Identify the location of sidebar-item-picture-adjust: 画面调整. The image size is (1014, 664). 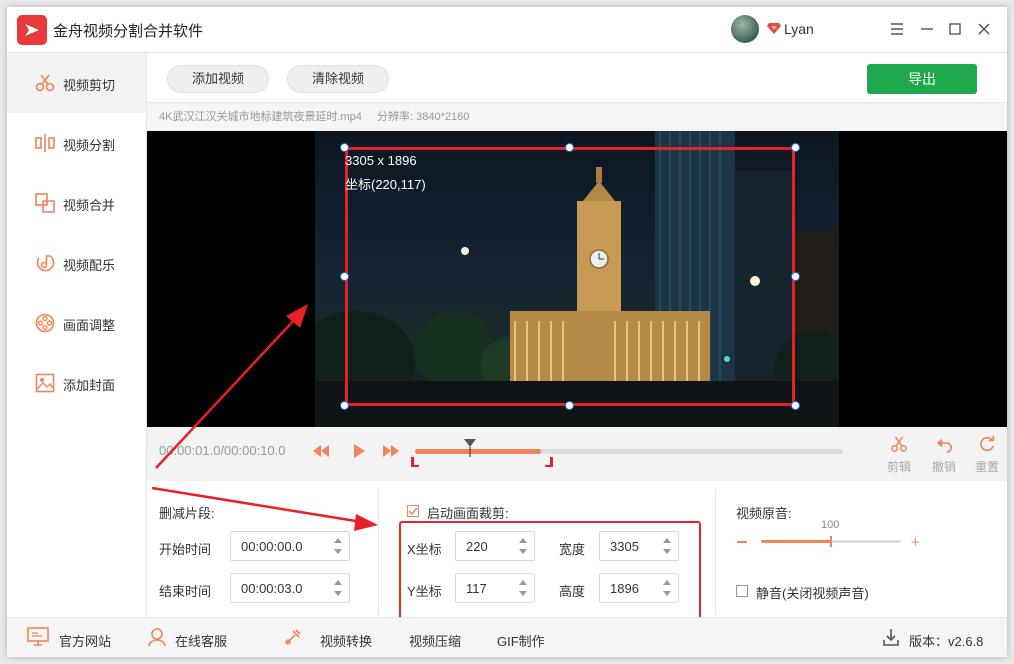
(76, 323).